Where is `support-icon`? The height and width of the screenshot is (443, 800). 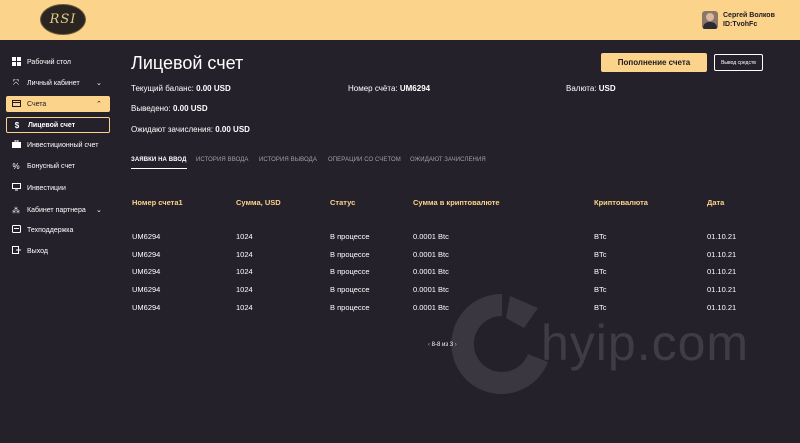
support-icon is located at coordinates (16, 230).